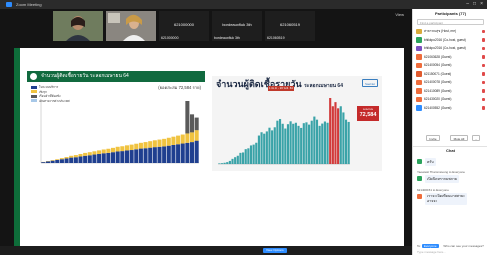  What do you see at coordinates (450, 108) in the screenshot?
I see `participant-row: 621400552 (Guest)` at bounding box center [450, 108].